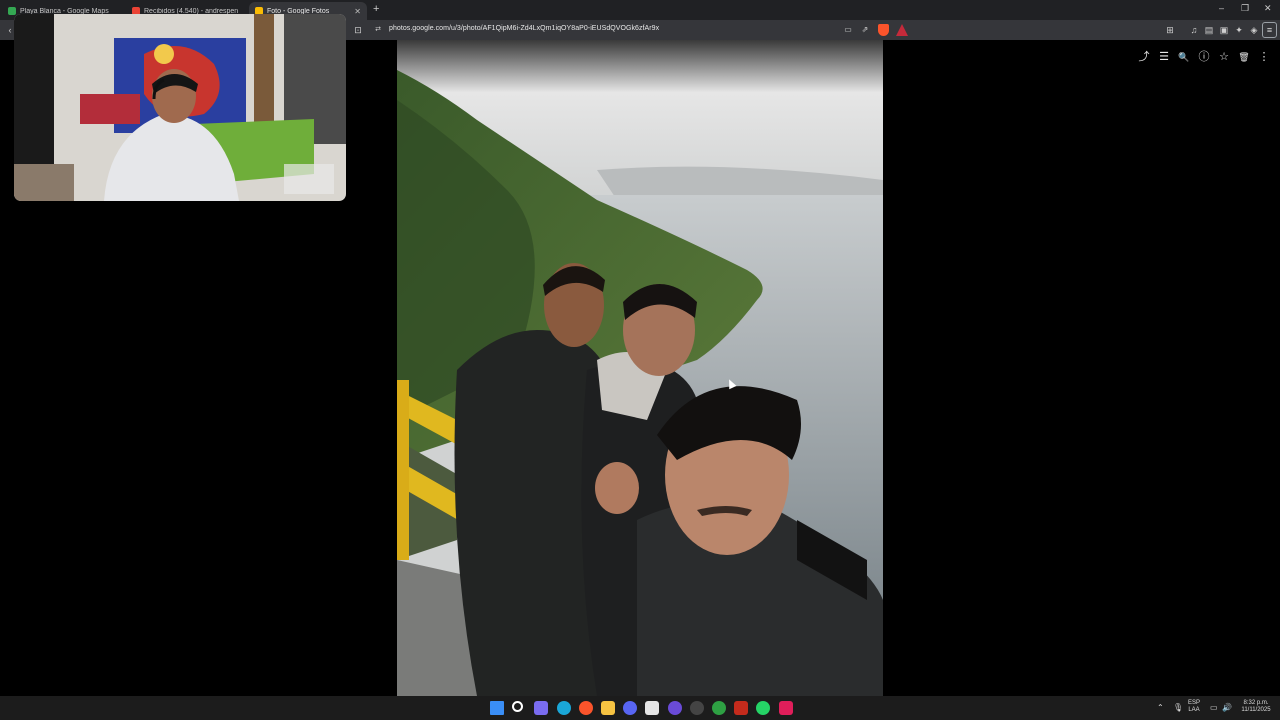 The image size is (1280, 720). I want to click on copilot-icon, so click(541, 708).